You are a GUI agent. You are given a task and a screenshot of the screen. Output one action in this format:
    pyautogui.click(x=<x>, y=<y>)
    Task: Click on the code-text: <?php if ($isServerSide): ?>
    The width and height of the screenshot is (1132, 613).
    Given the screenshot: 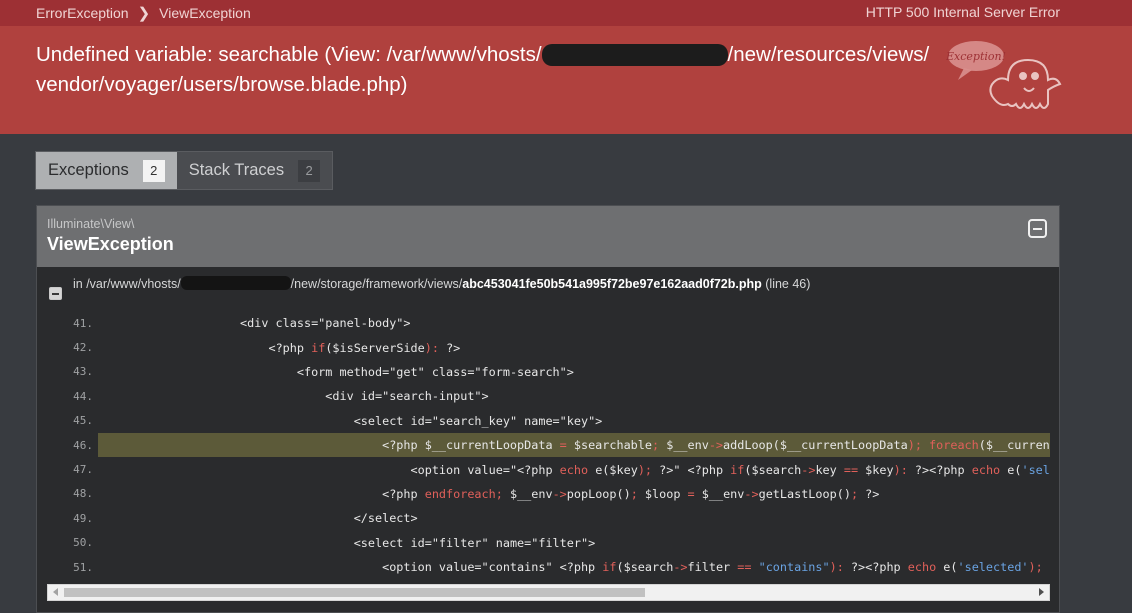 What is the action you would take?
    pyautogui.click(x=364, y=347)
    